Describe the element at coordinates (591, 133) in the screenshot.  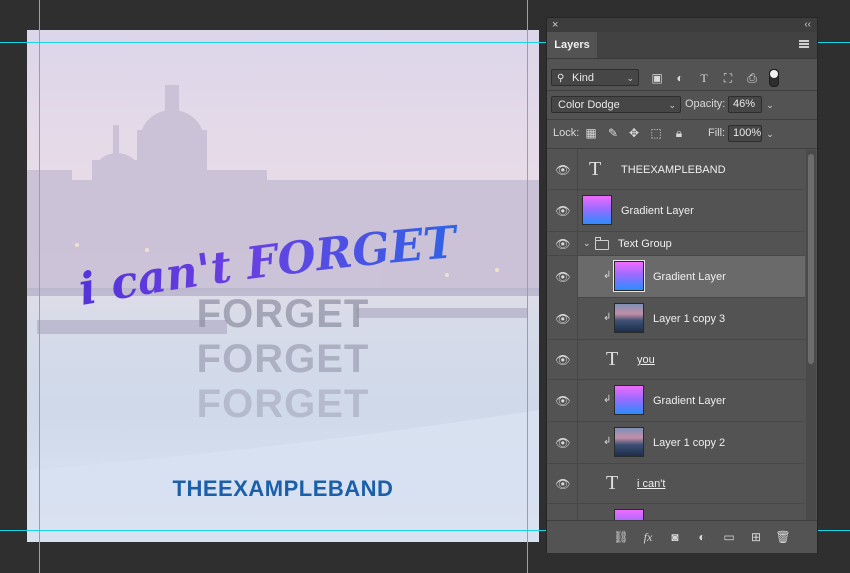
I see `lock-transparency-icon: ▦` at that location.